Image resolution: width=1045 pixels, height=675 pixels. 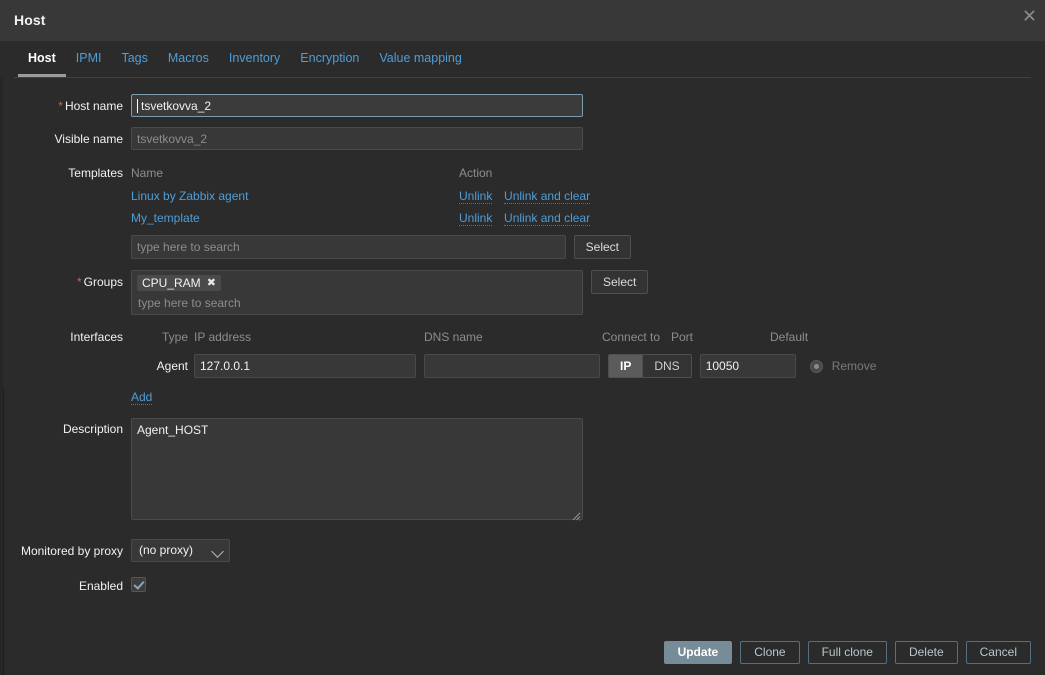 I want to click on interfaces-col-dns: DNS name, so click(x=453, y=337).